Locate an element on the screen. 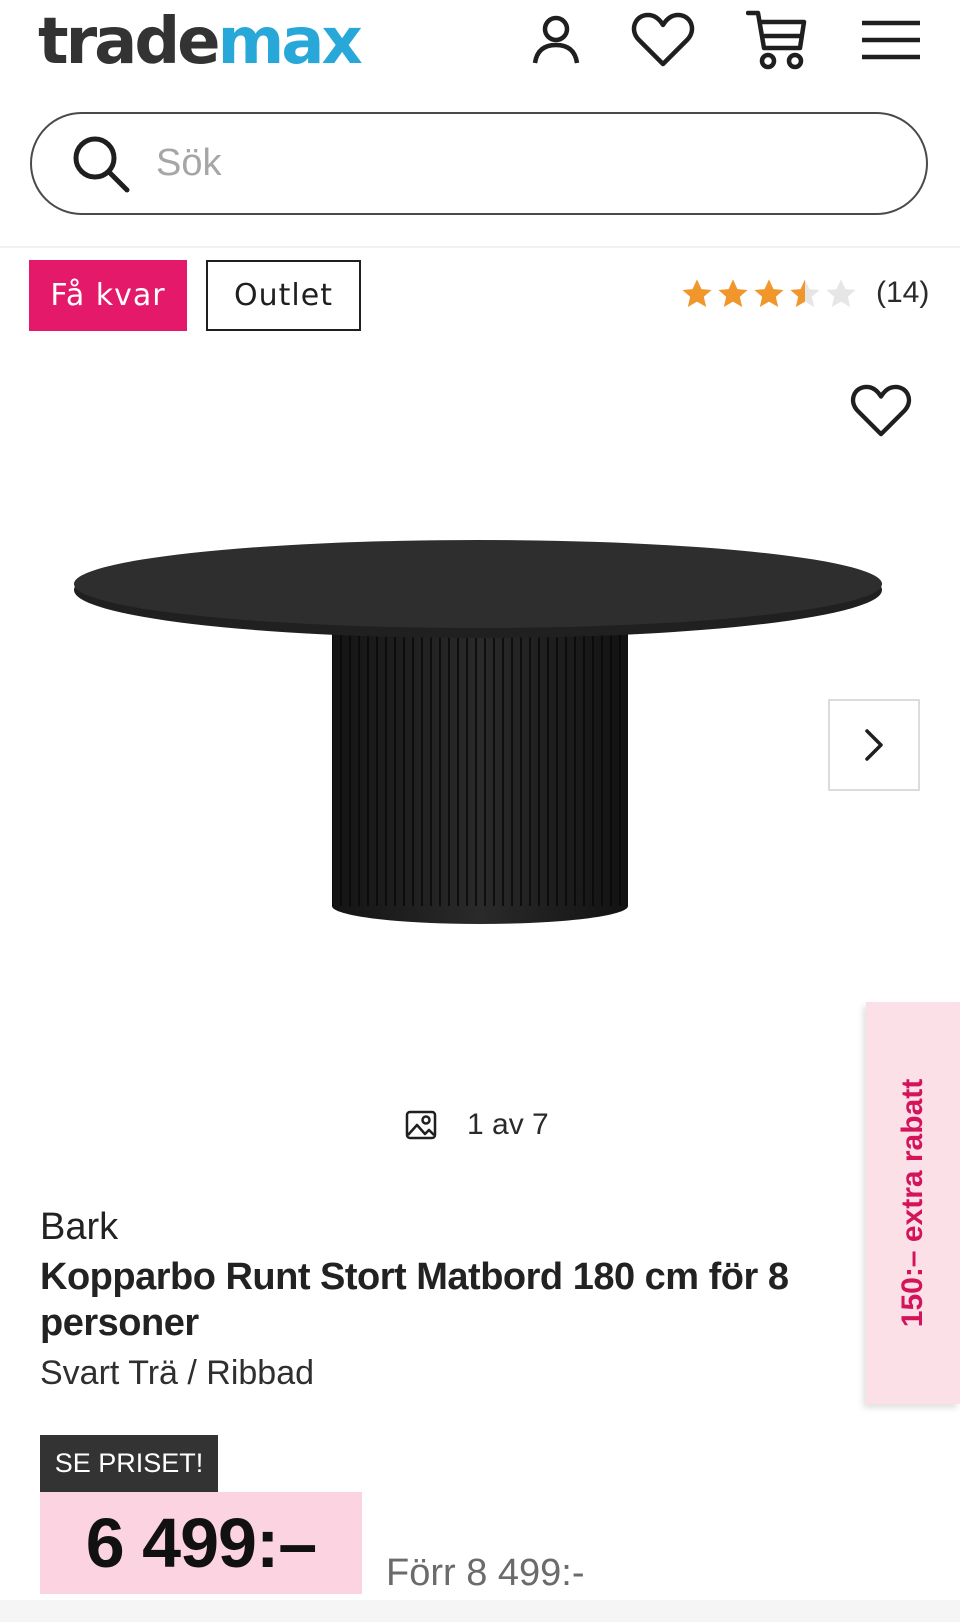 Image resolution: width=960 pixels, height=1622 pixels. image-counter-text: 1 av 7 is located at coordinates (508, 1124).